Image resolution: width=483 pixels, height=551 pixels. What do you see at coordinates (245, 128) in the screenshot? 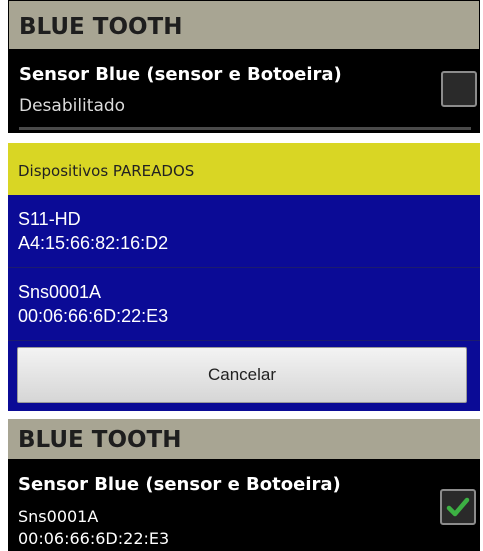
I see `divider` at bounding box center [245, 128].